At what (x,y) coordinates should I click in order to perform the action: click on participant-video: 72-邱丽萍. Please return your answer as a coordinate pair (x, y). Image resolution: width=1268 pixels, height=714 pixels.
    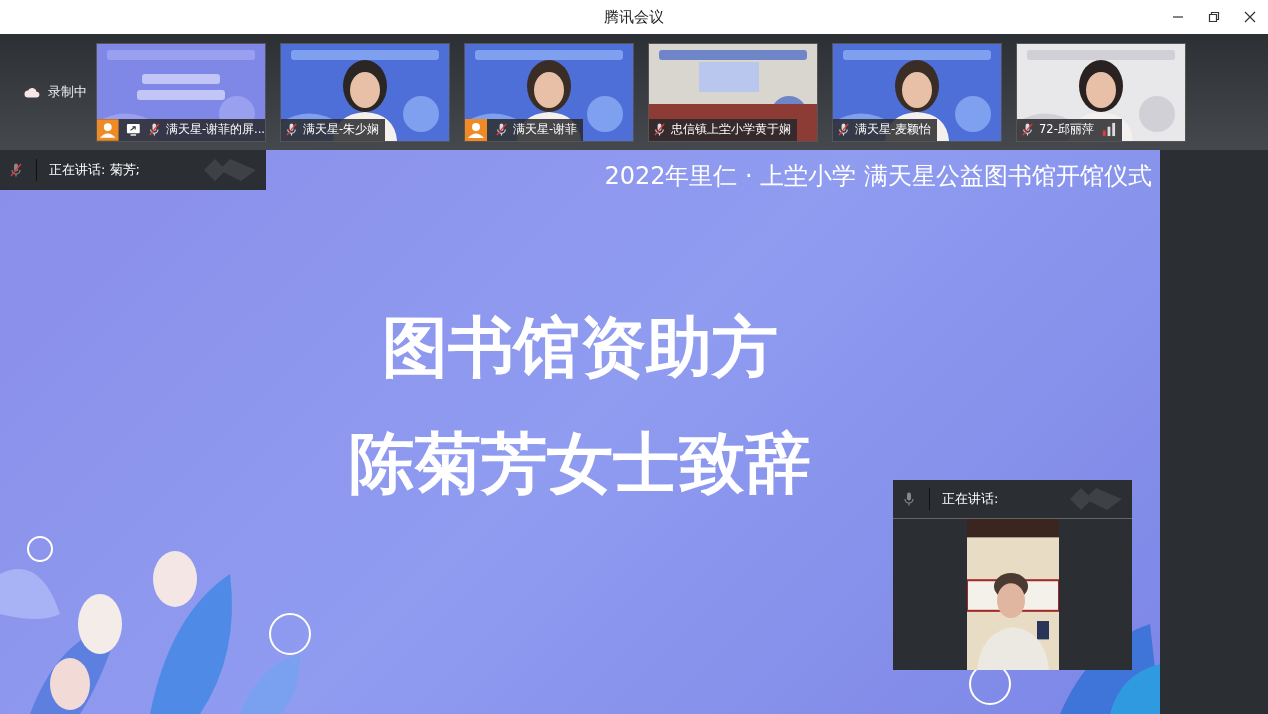
    Looking at the image, I should click on (1101, 92).